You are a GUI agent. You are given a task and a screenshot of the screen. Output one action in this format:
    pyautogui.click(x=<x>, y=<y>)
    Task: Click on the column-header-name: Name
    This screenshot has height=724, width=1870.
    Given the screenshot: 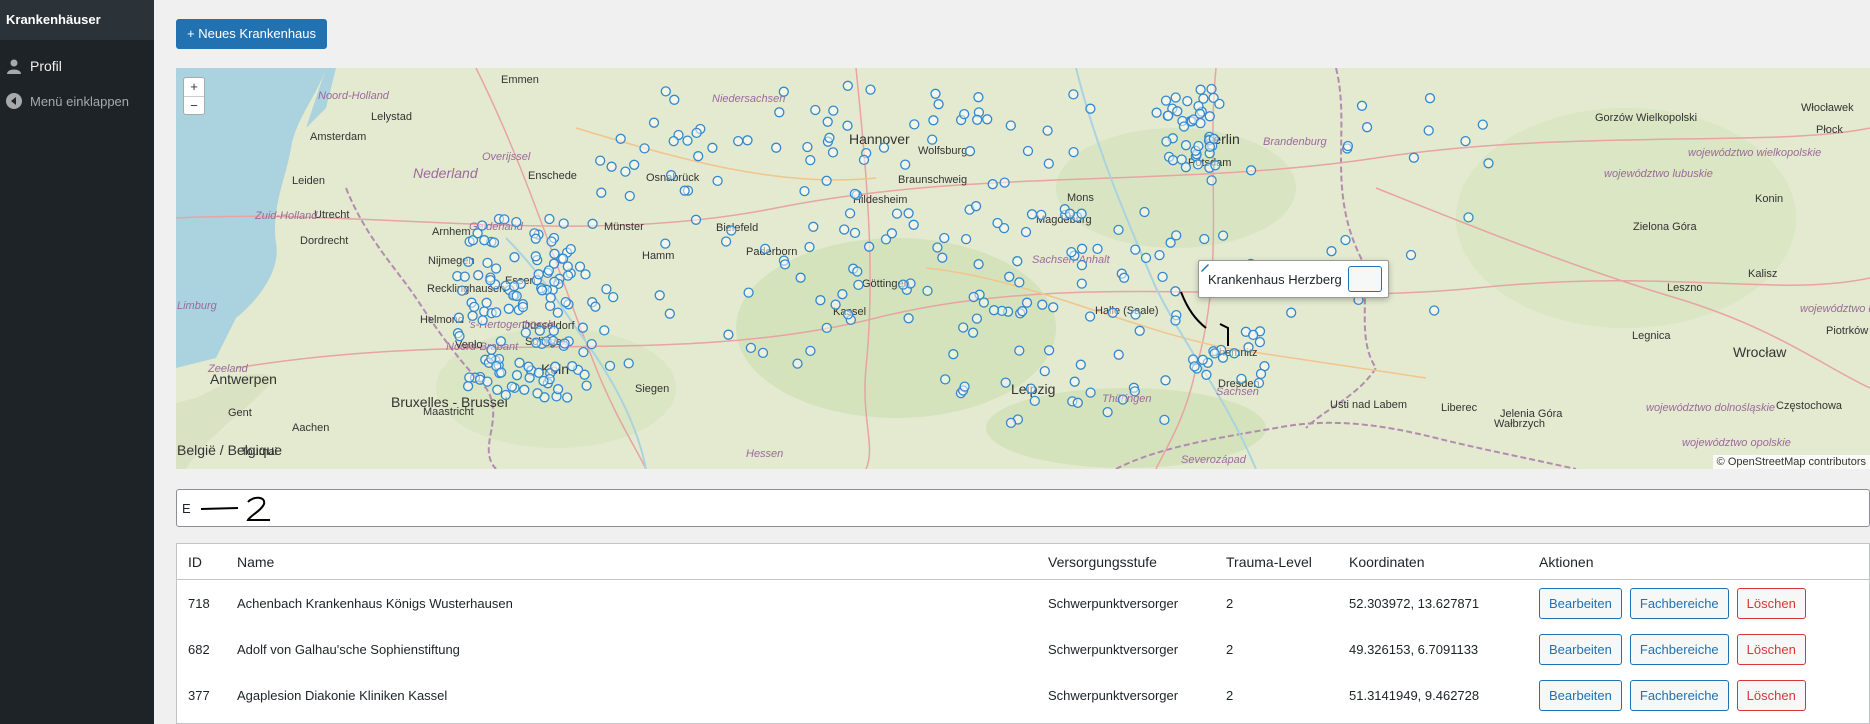 What is the action you would take?
    pyautogui.click(x=255, y=562)
    